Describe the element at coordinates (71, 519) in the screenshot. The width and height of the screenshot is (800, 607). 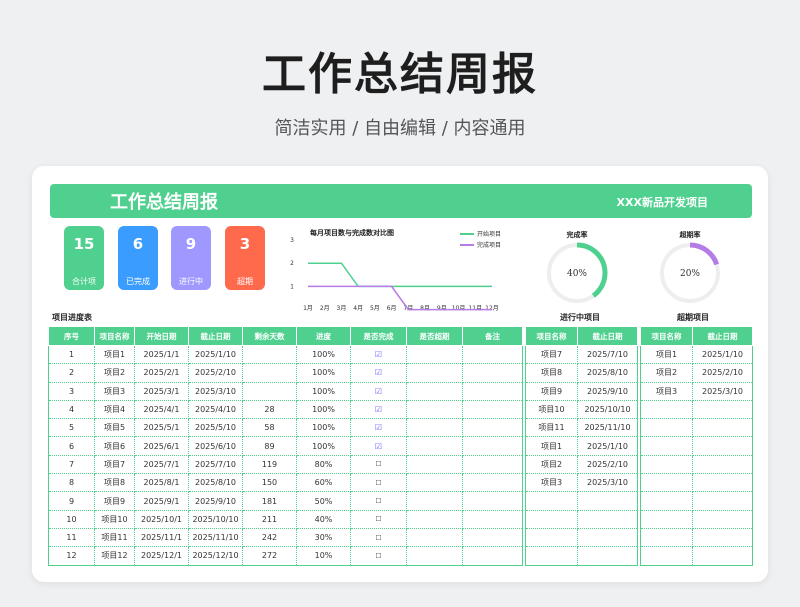
I see `table-cell: 10` at that location.